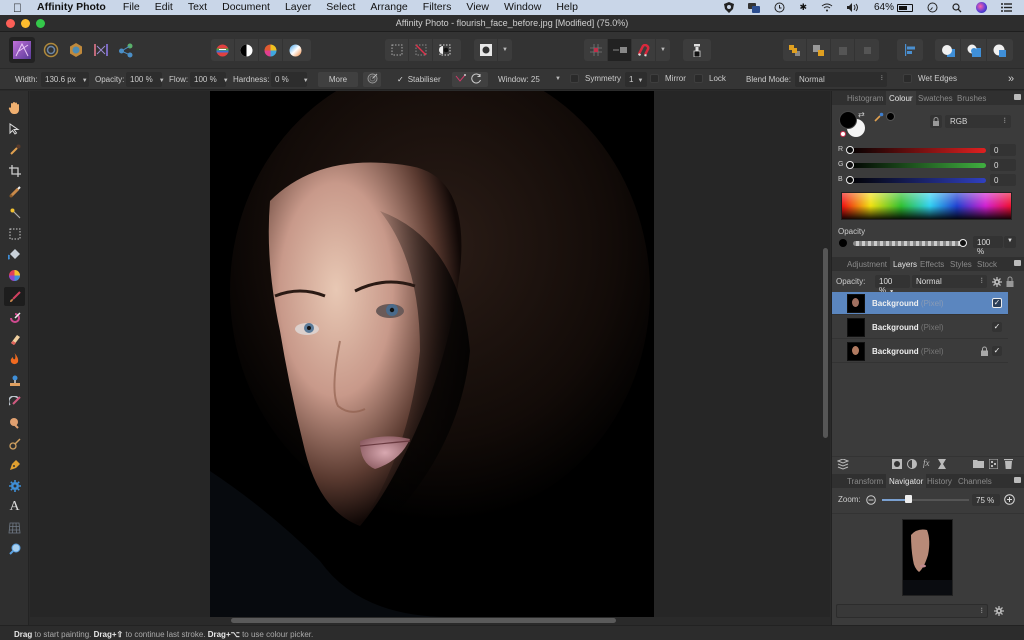  What do you see at coordinates (14, 107) in the screenshot?
I see `view-tool` at bounding box center [14, 107].